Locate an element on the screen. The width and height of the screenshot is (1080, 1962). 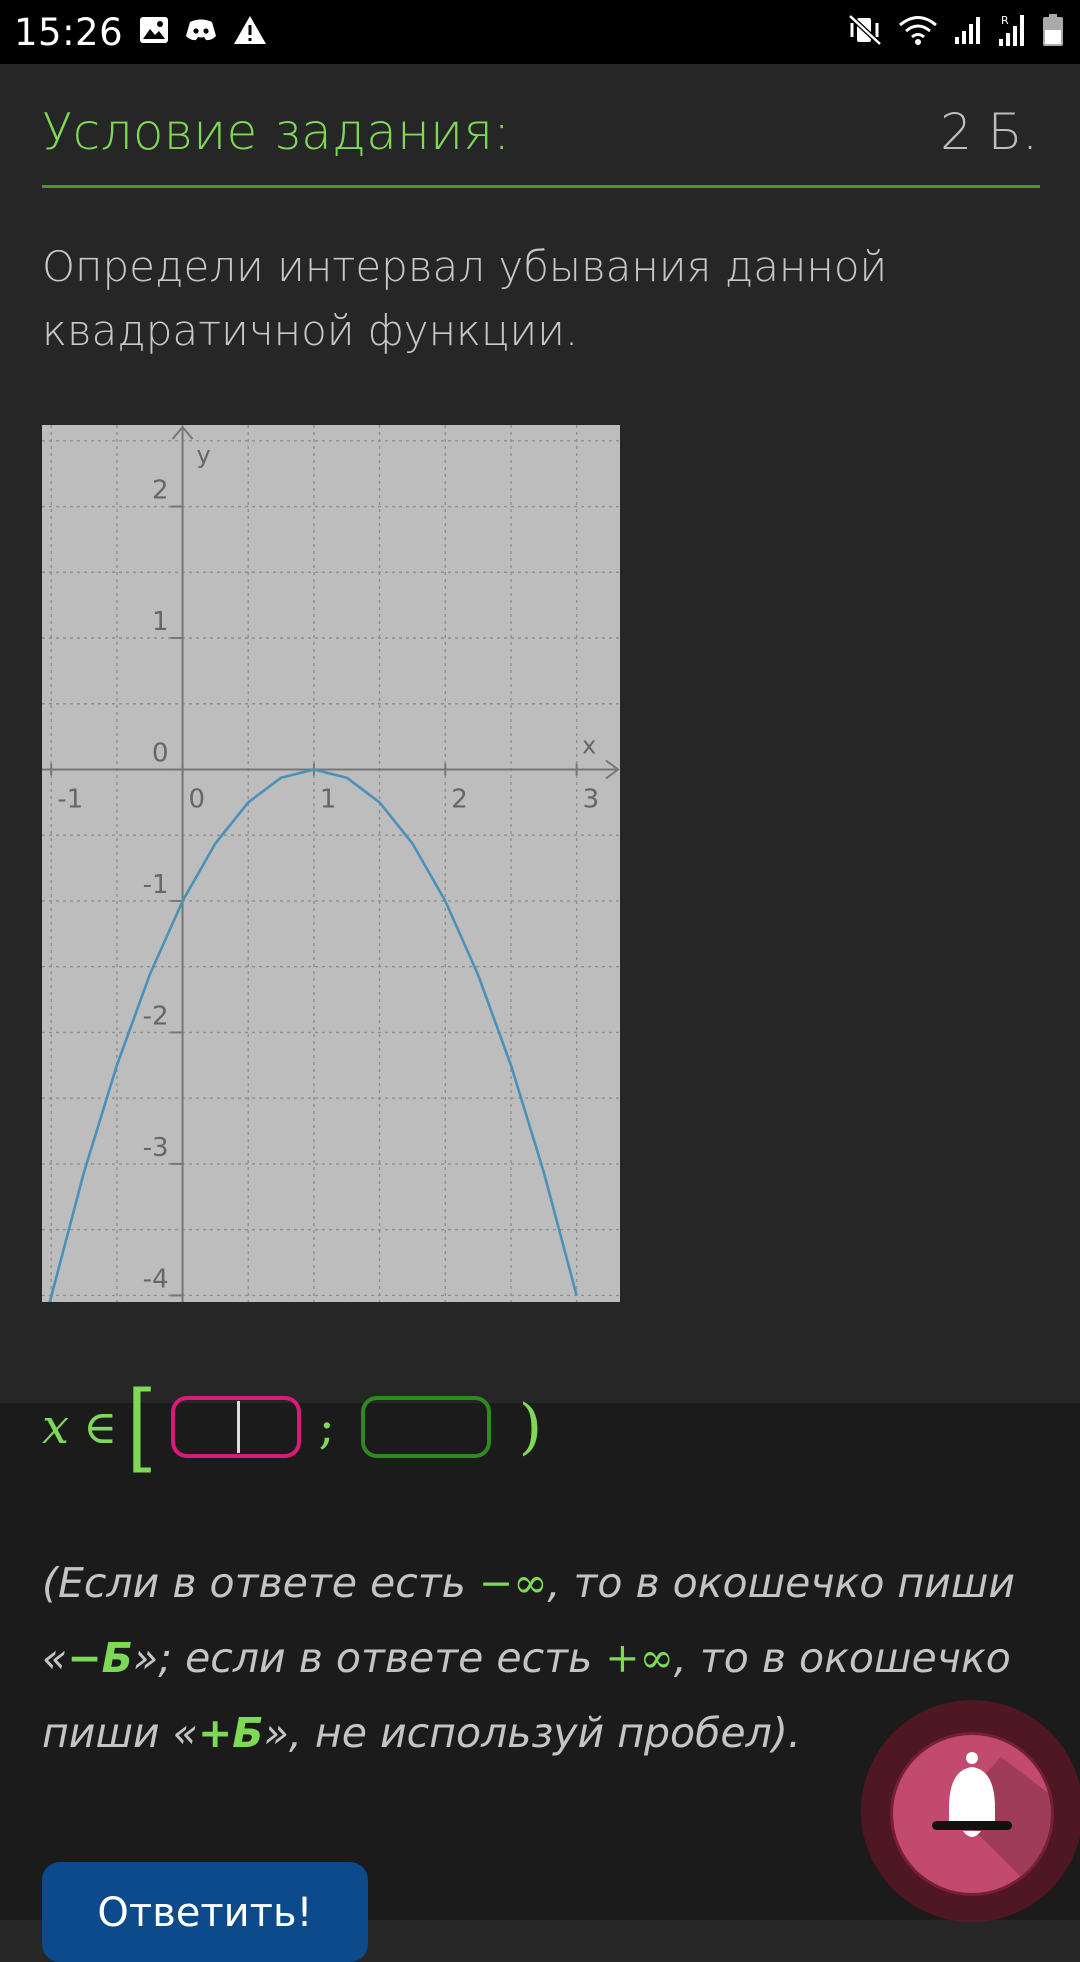
left-bracket: [ is located at coordinates (141, 1427).